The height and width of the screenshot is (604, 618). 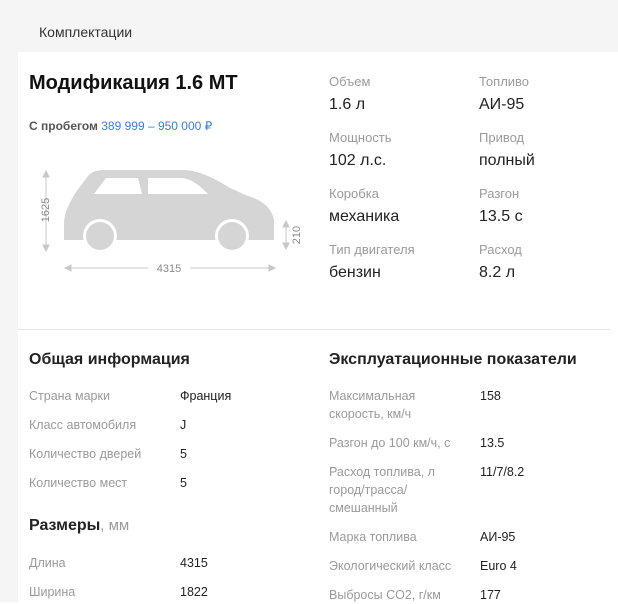 What do you see at coordinates (297, 235) in the screenshot?
I see `clearance-label: 210` at bounding box center [297, 235].